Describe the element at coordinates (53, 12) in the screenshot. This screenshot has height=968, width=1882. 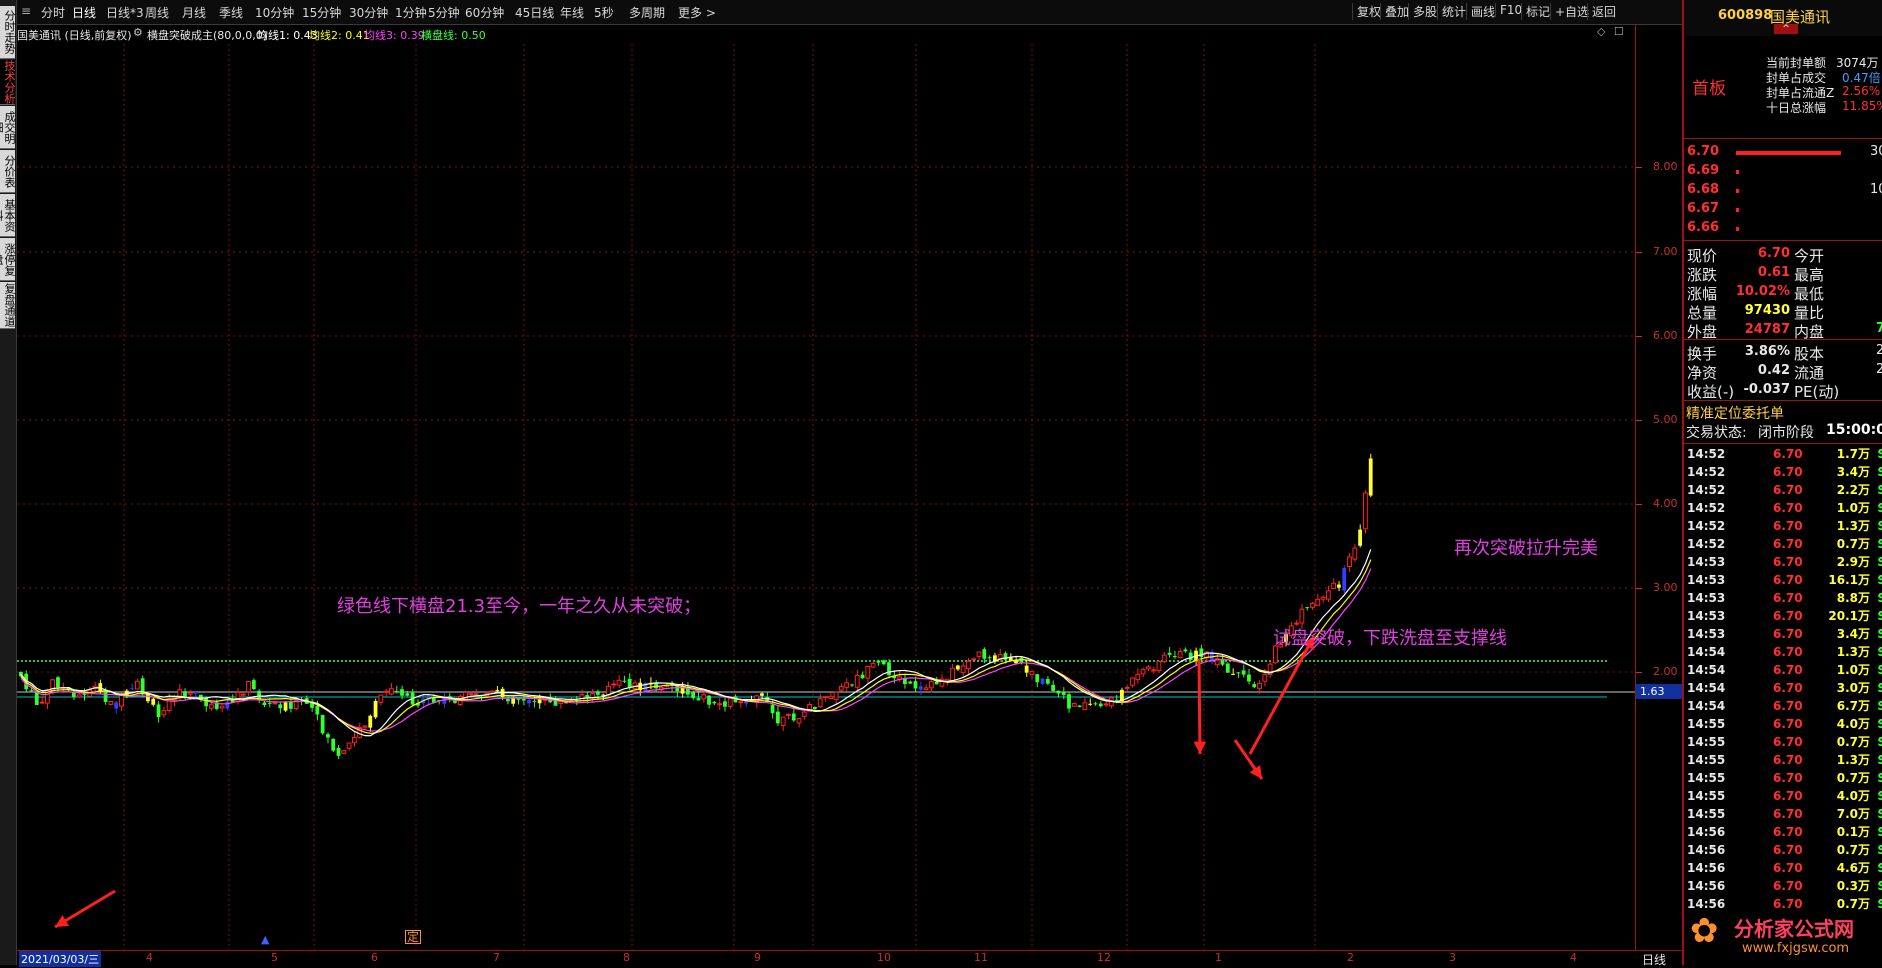
I see `period-tab-0: 分时` at that location.